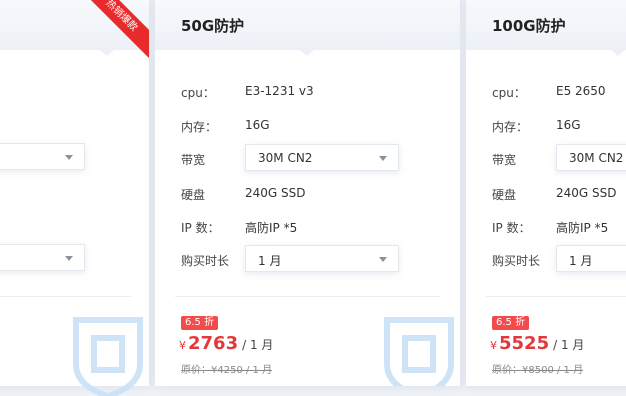 The image size is (626, 396). I want to click on price: ¥5525/ 1 月, so click(537, 343).